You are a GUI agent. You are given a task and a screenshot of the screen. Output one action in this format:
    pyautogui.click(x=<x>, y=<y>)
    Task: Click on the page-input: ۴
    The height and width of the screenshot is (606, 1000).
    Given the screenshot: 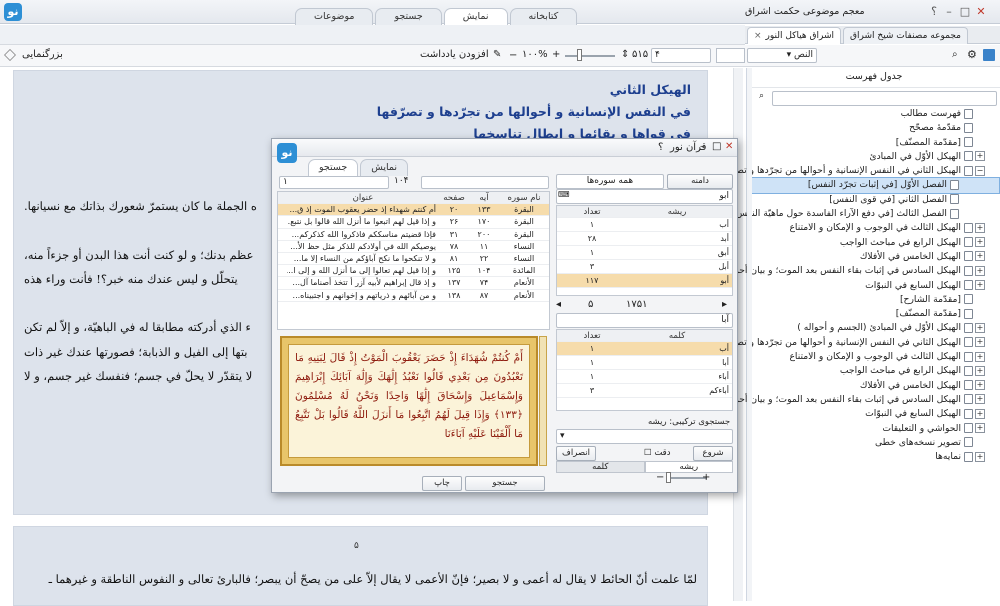 What is the action you would take?
    pyautogui.click(x=681, y=55)
    